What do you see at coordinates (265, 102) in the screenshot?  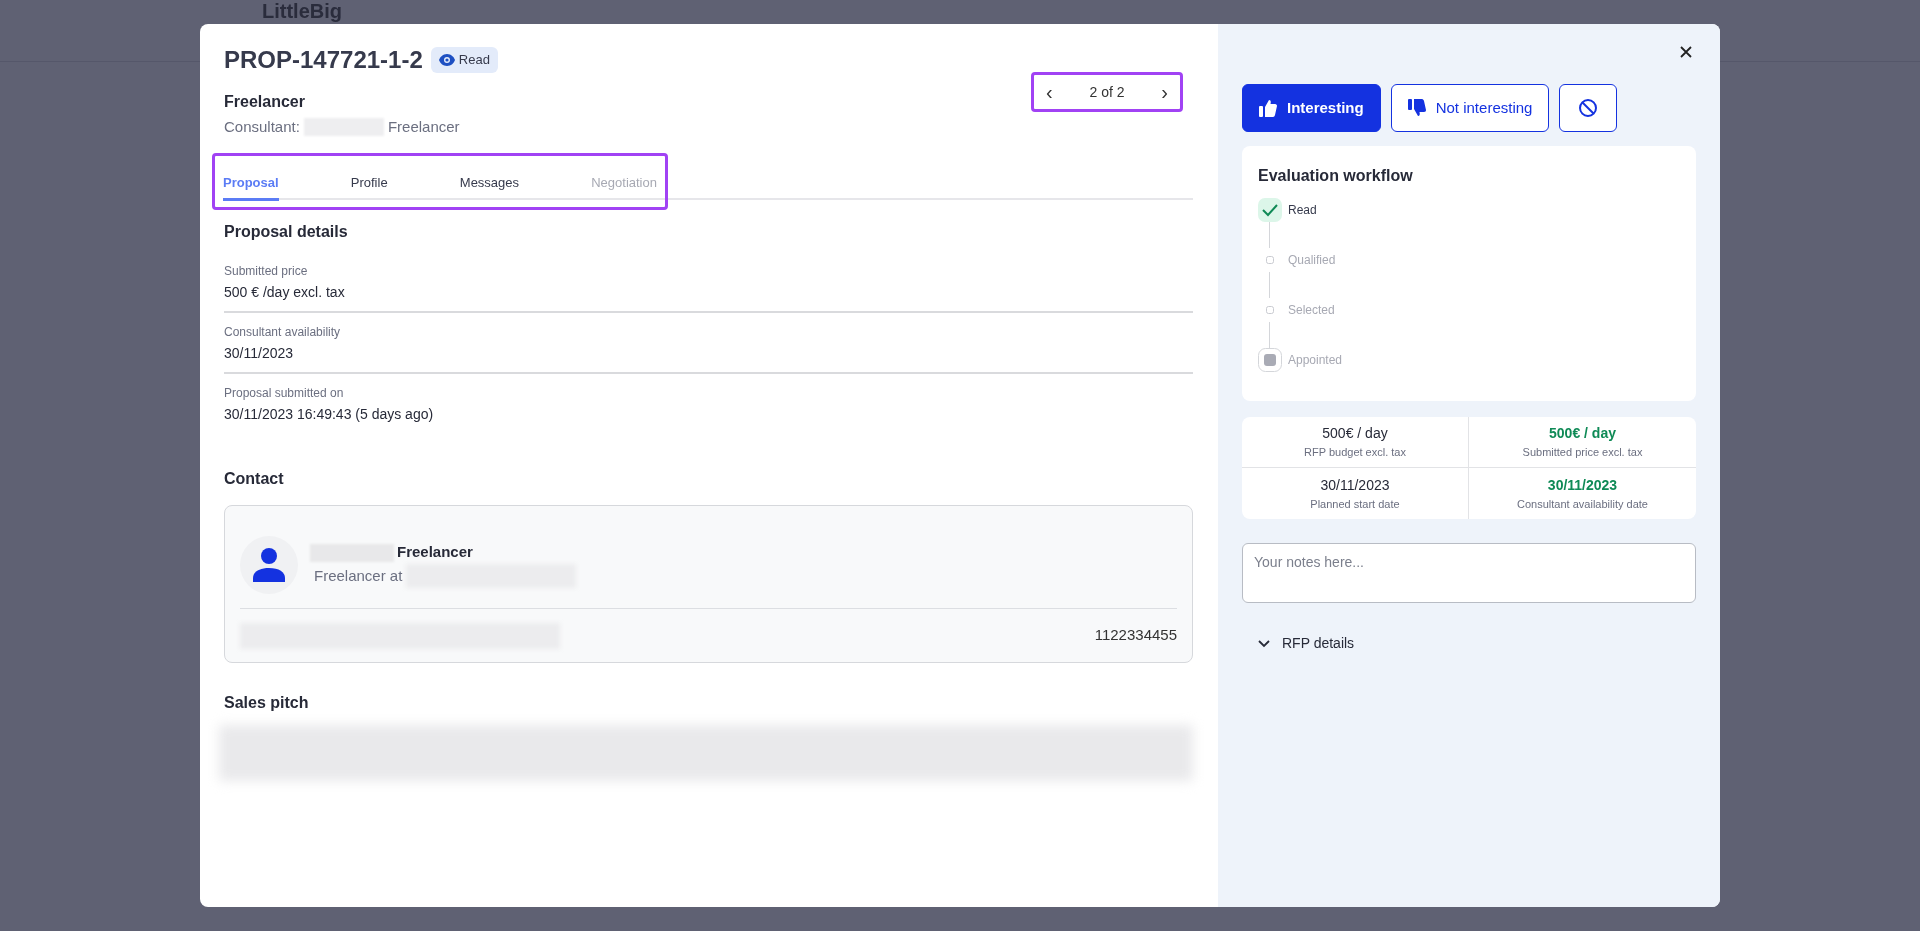 I see `role-title: Freelancer` at bounding box center [265, 102].